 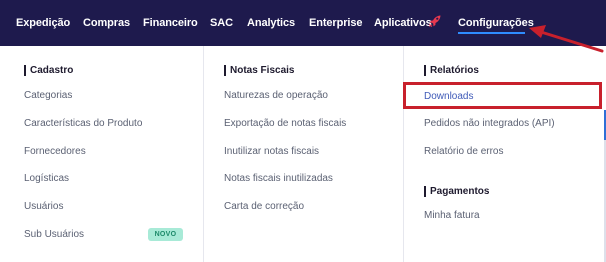 I want to click on rocket-icon, so click(x=434, y=21).